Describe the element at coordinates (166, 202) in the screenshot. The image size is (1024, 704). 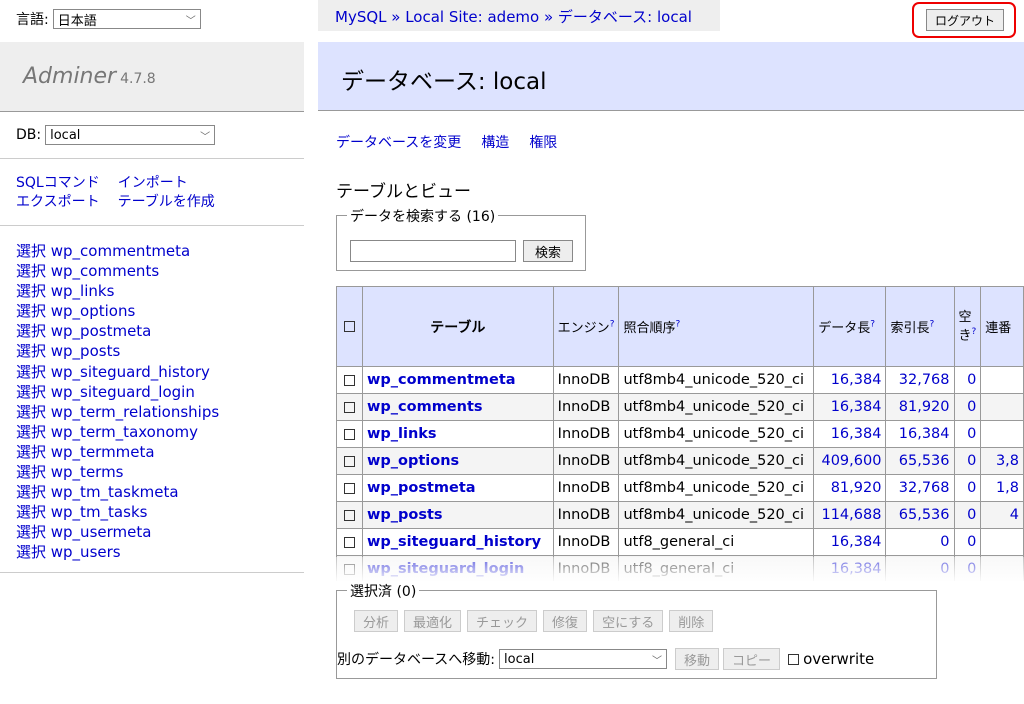
I see `create-table-link: テーブルを作成` at that location.